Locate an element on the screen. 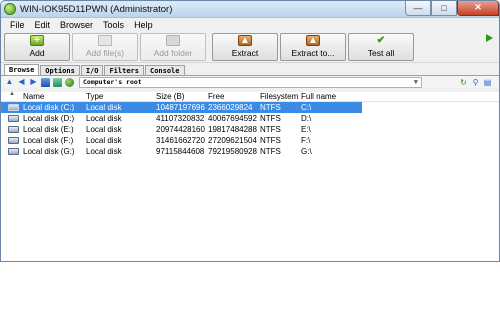  cell-size: 97115844608 is located at coordinates (180, 151).